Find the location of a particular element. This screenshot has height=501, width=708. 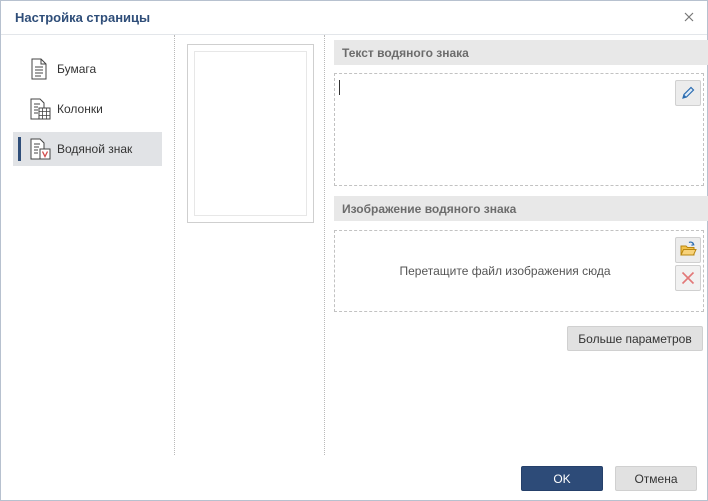

edit-text-button is located at coordinates (688, 93).